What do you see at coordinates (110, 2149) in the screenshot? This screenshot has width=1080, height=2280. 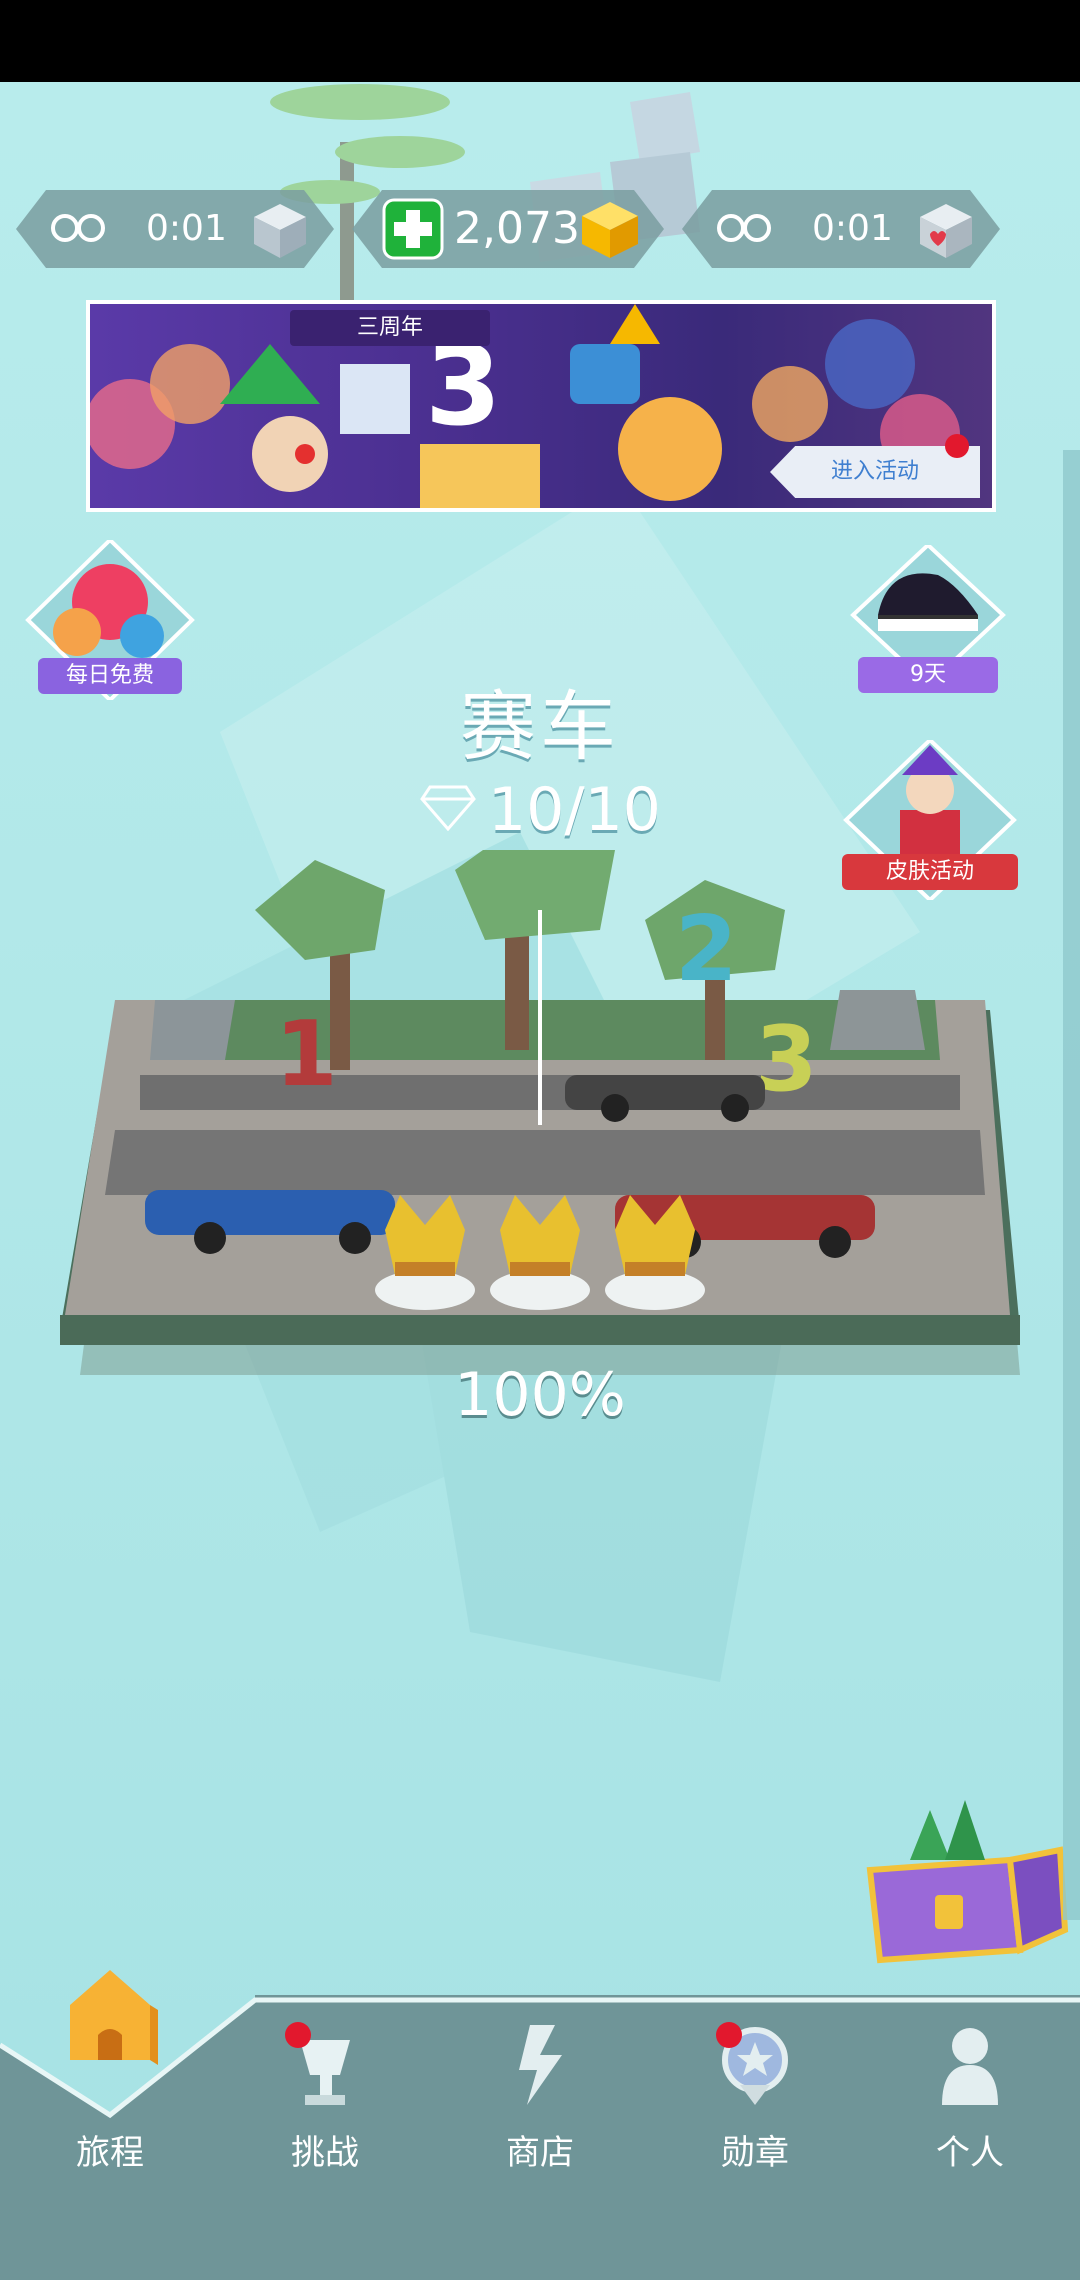 I see `nav-item-journey: 旅程` at bounding box center [110, 2149].